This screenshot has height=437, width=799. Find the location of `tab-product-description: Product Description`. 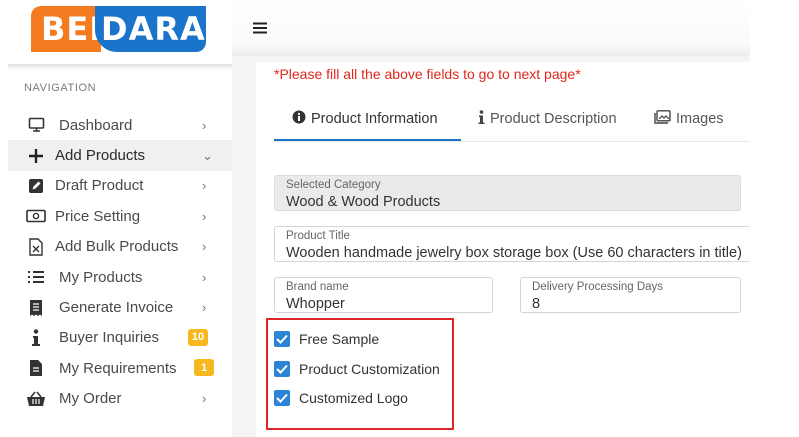

tab-product-description: Product Description is located at coordinates (547, 119).